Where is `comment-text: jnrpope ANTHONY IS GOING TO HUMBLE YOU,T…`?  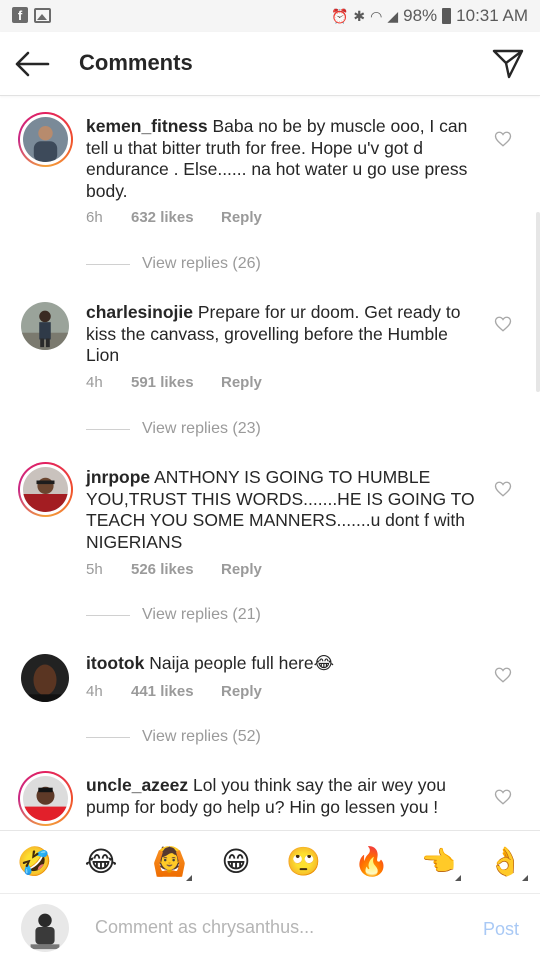
comment-text: jnrpope ANTHONY IS GOING TO HUMBLE YOU,T… is located at coordinates (281, 510).